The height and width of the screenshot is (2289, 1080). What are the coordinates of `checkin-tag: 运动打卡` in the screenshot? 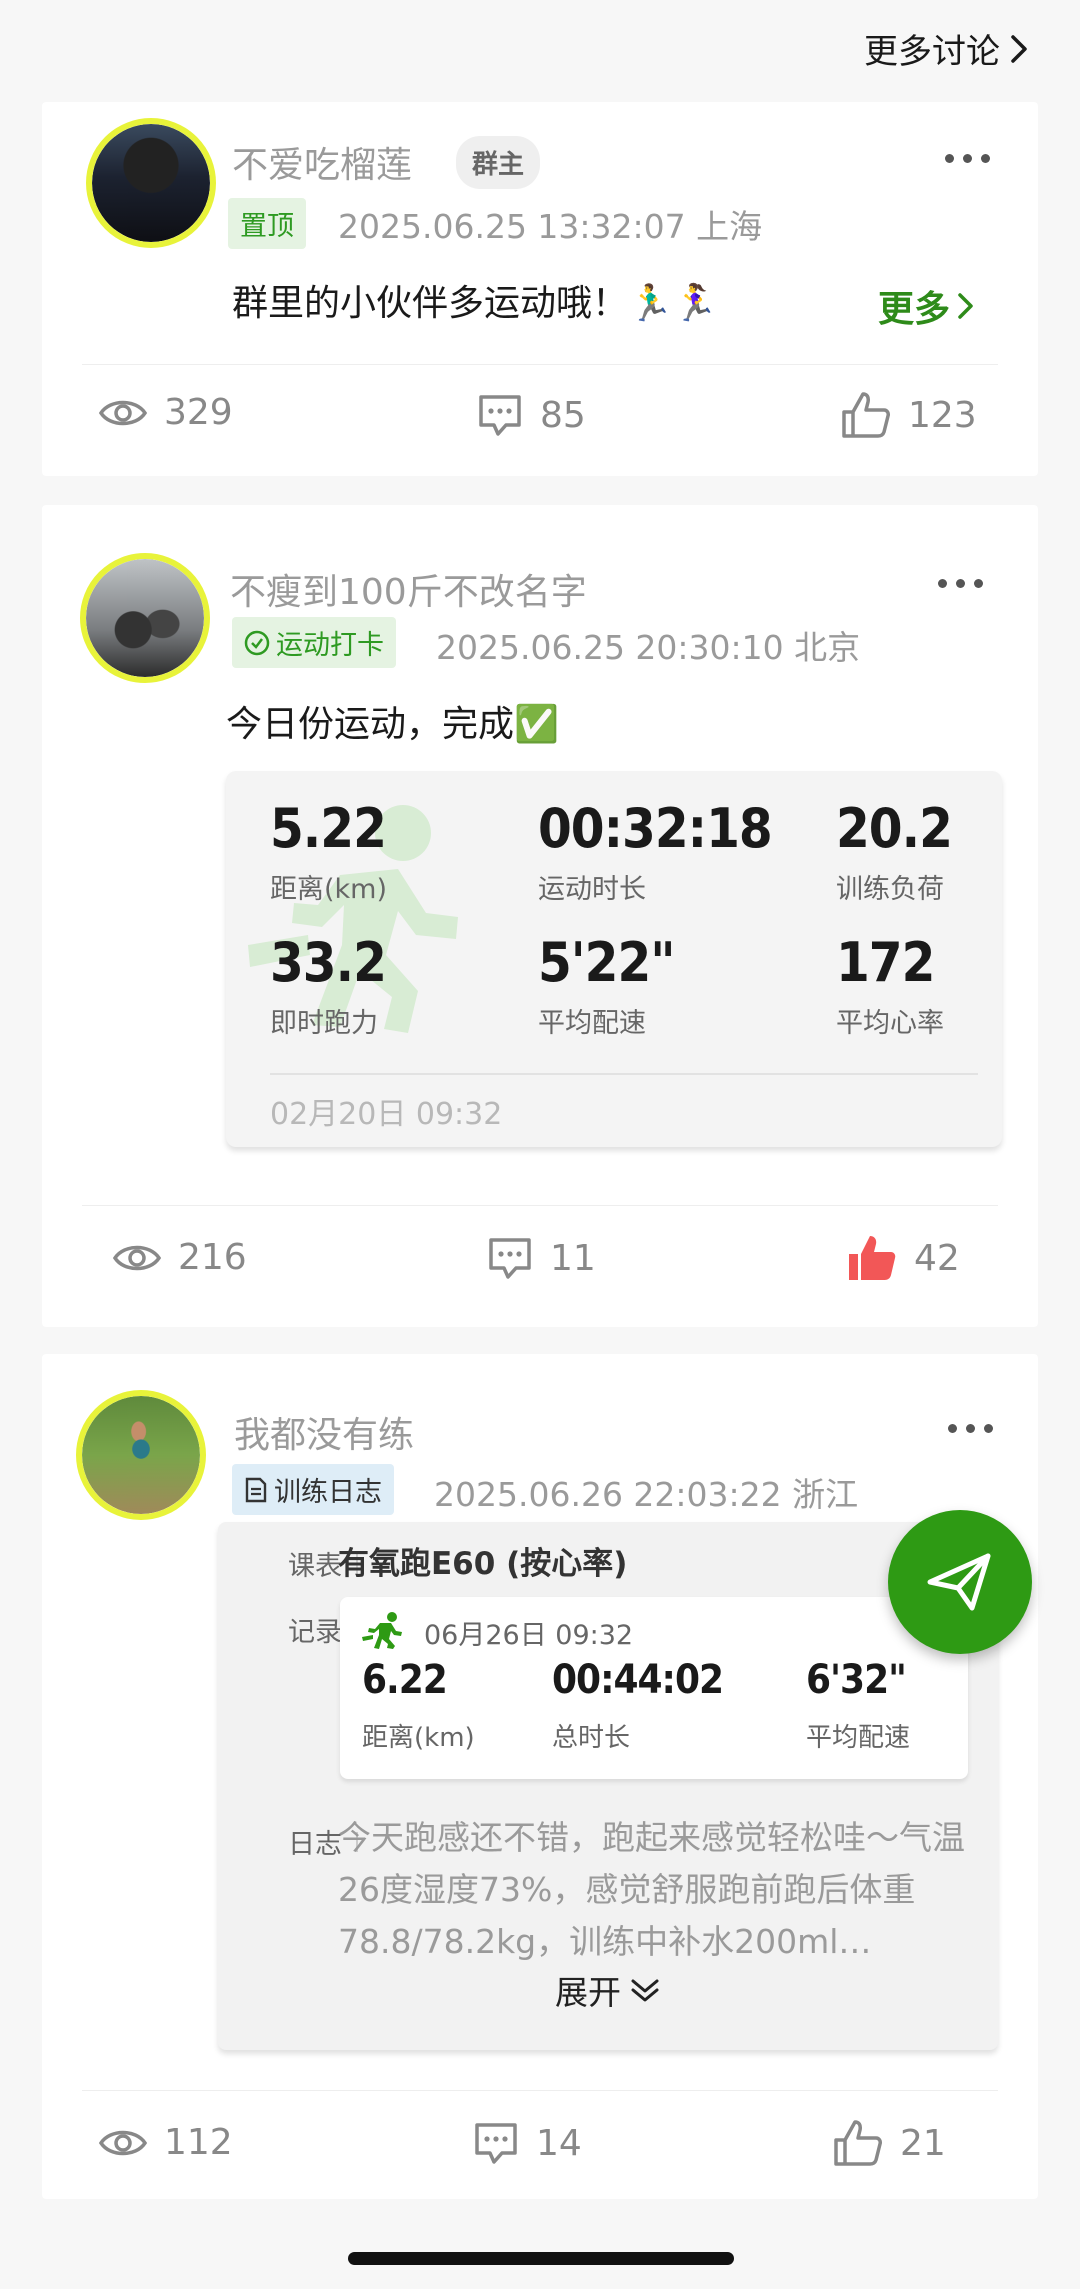 It's located at (314, 642).